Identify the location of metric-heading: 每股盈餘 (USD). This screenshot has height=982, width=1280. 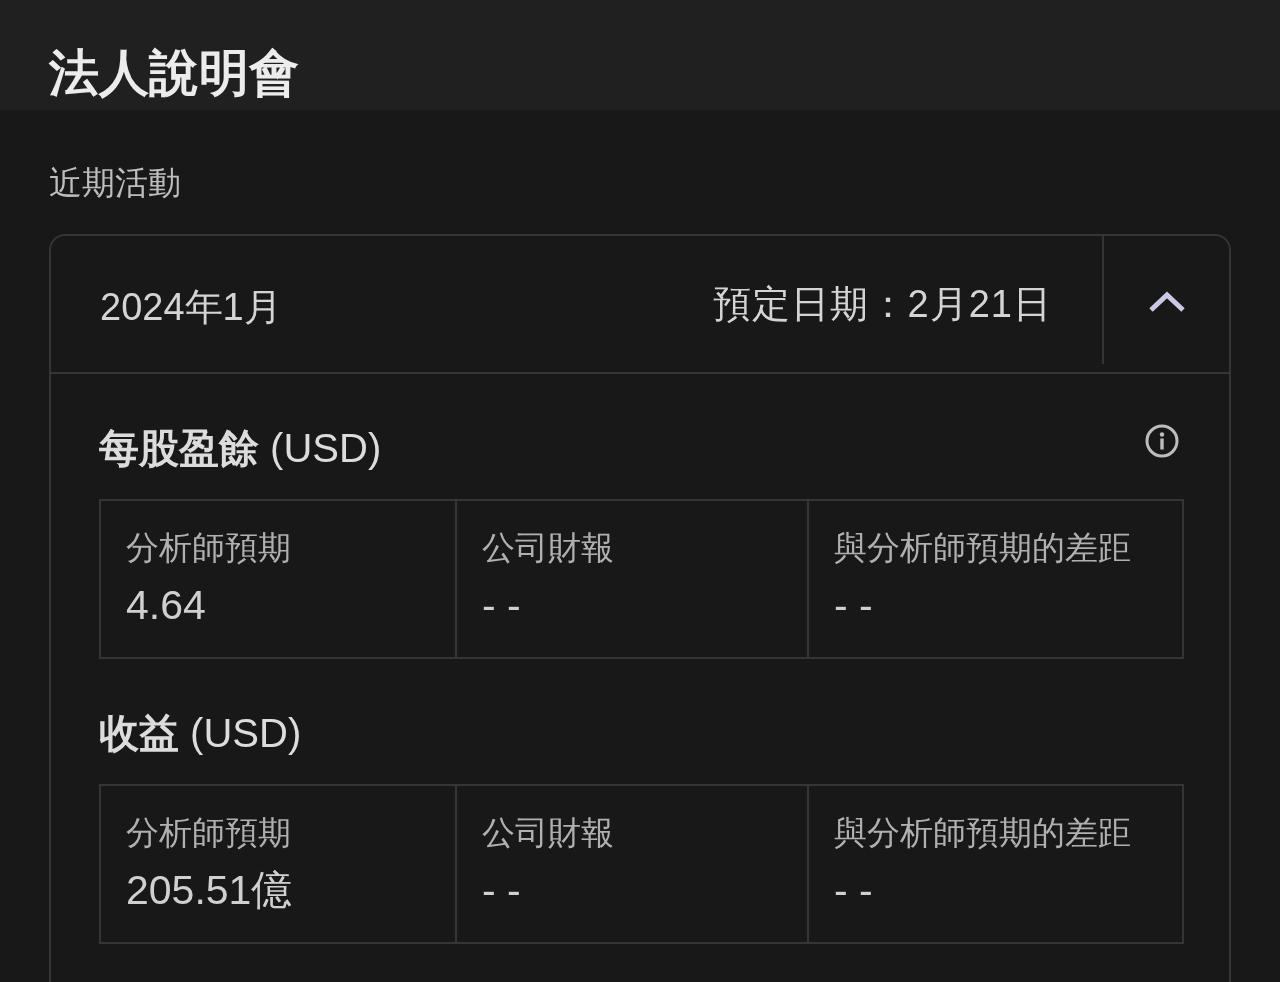
(240, 448).